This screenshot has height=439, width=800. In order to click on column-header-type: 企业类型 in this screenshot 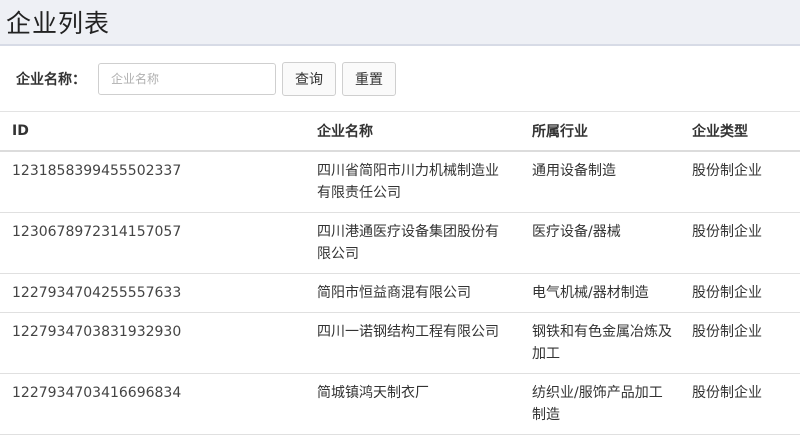, I will do `click(740, 132)`.